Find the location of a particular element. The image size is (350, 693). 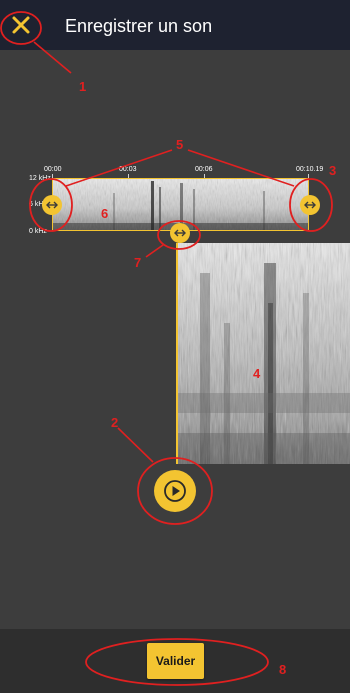

playhead-handle is located at coordinates (180, 233).